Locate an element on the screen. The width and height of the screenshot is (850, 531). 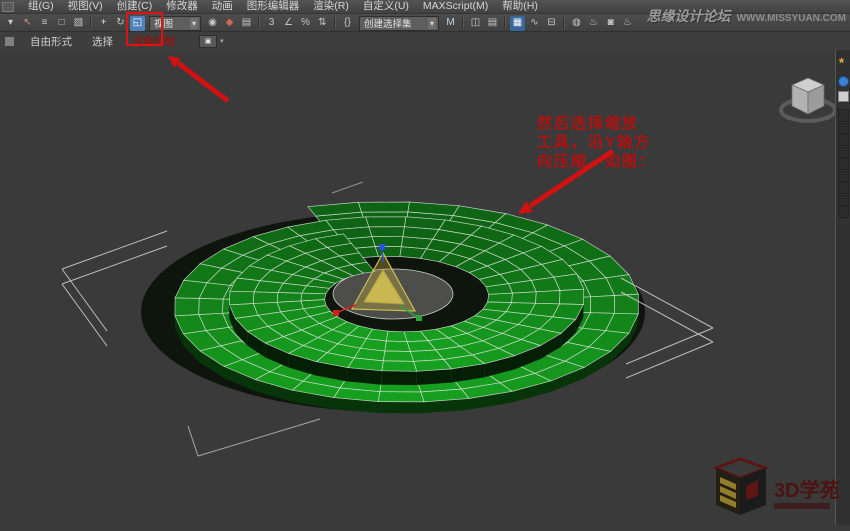
callout-line: 工具，沿Y轴方 is located at coordinates (596, 142).